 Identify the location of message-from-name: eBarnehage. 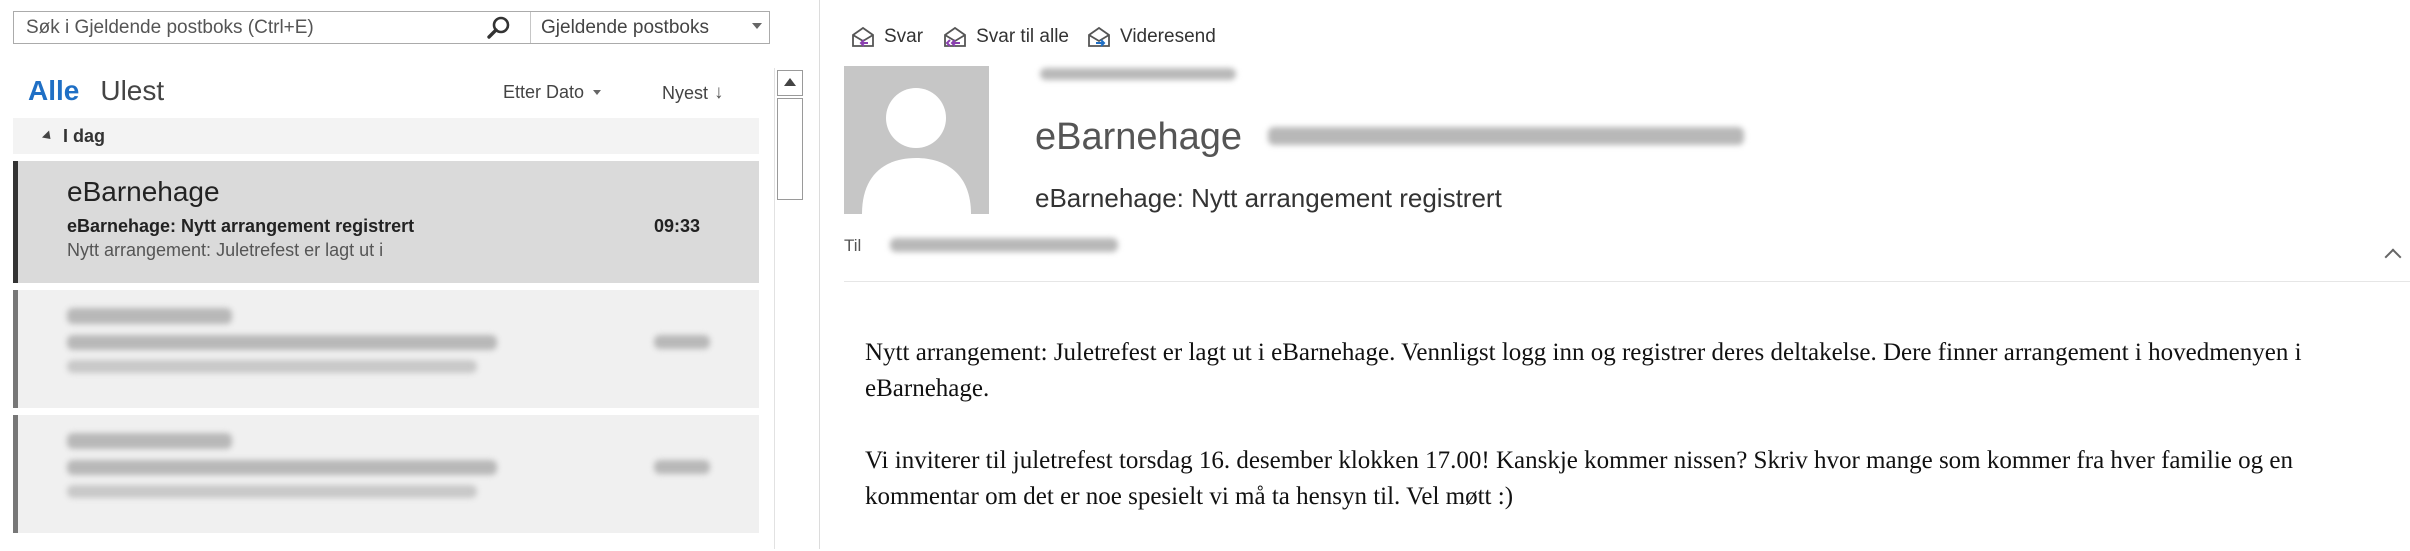
(1138, 137).